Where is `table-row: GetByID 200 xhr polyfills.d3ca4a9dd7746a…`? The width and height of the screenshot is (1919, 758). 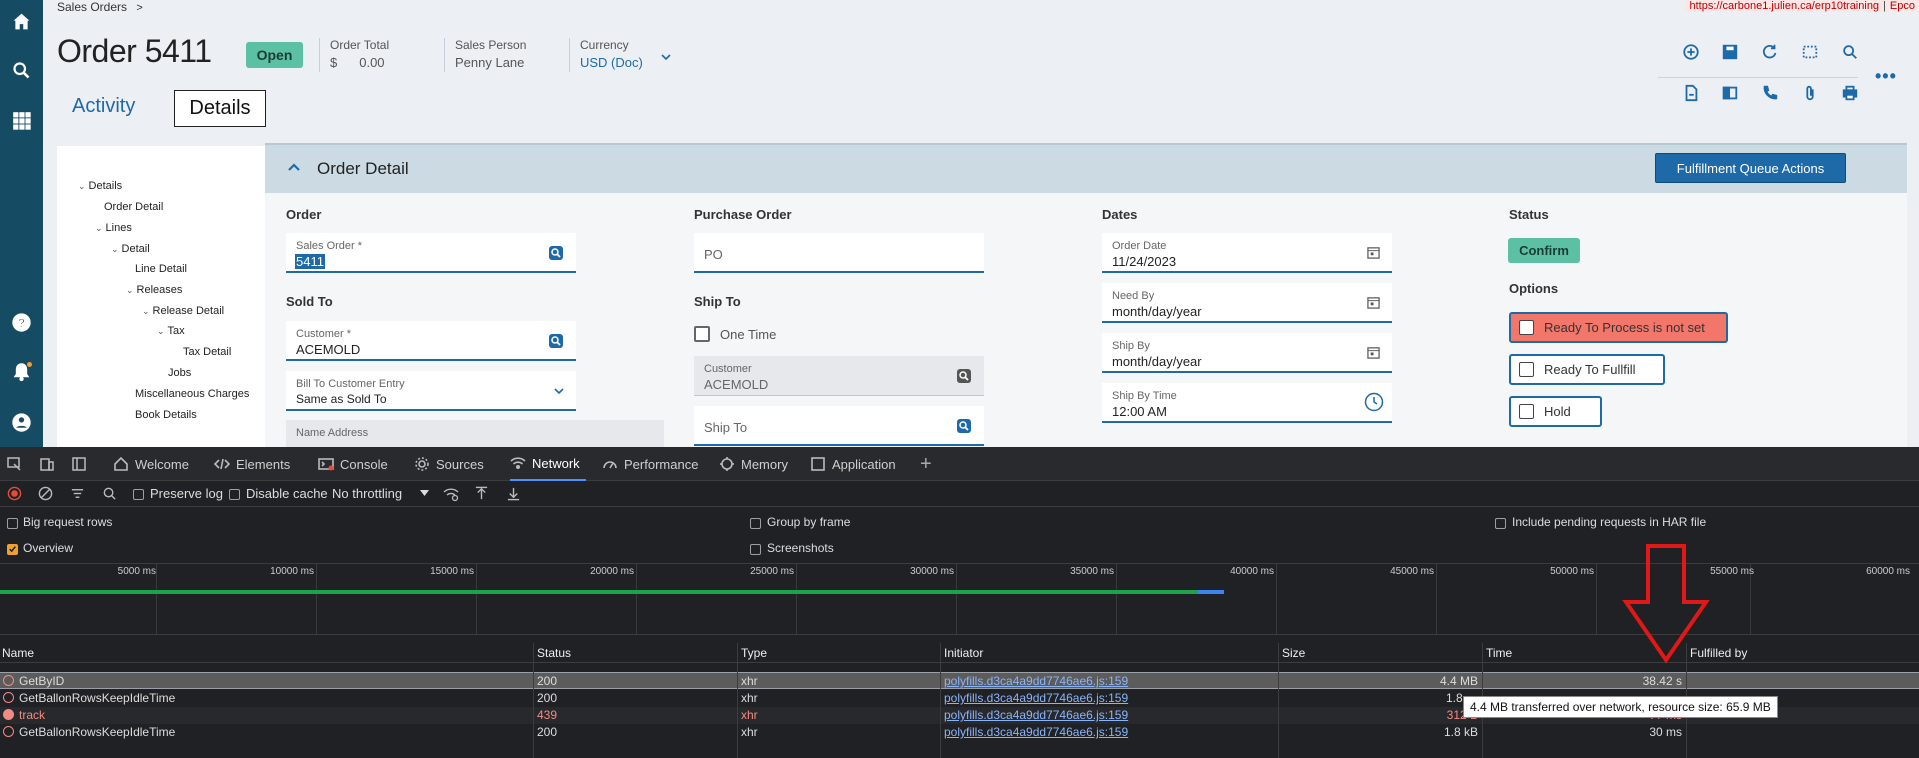 table-row: GetByID 200 xhr polyfills.d3ca4a9dd7746a… is located at coordinates (959, 680).